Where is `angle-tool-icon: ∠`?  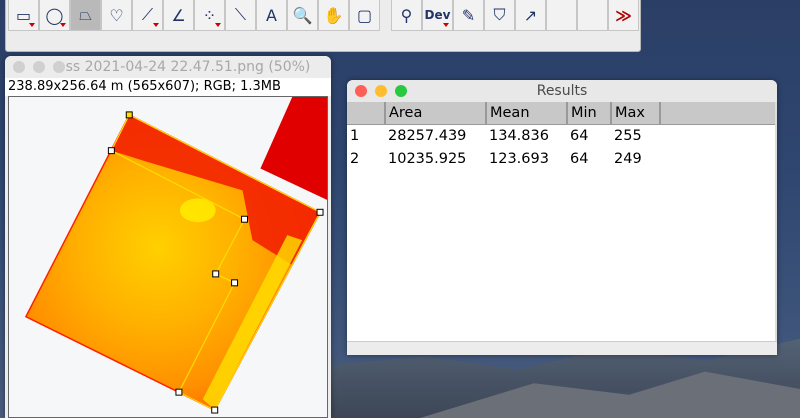
angle-tool-icon: ∠ is located at coordinates (178, 15).